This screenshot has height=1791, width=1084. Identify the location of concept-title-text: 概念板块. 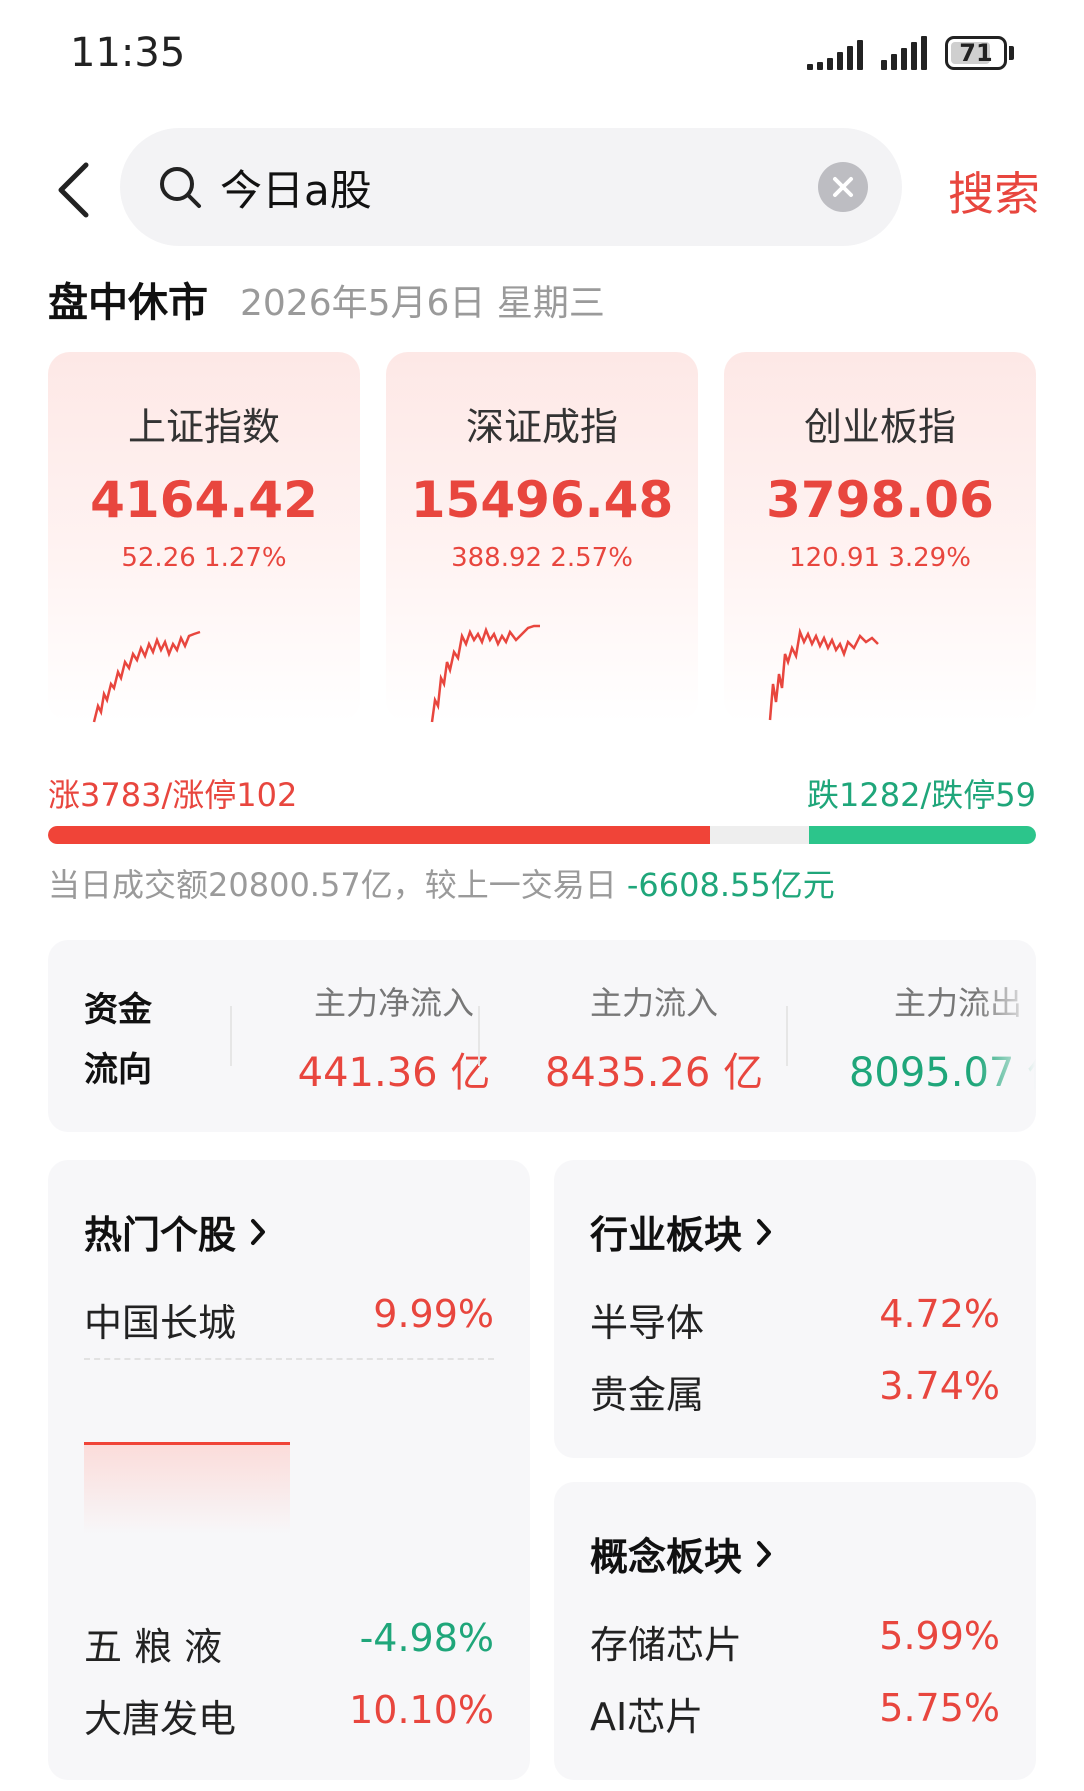
(666, 1557).